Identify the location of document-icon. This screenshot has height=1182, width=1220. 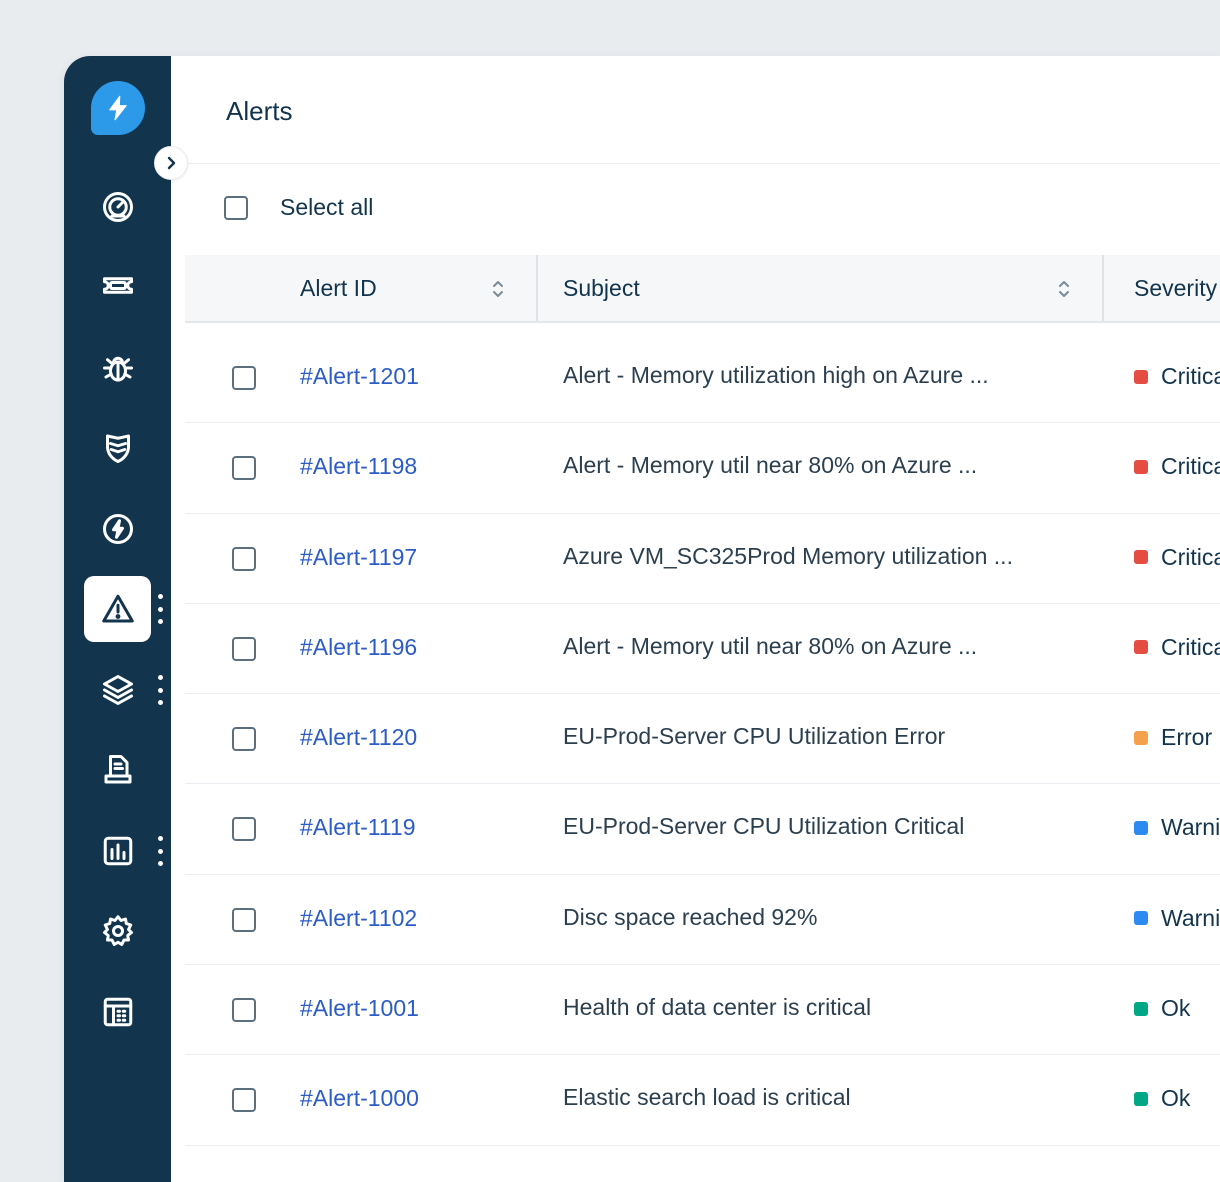
(117, 769).